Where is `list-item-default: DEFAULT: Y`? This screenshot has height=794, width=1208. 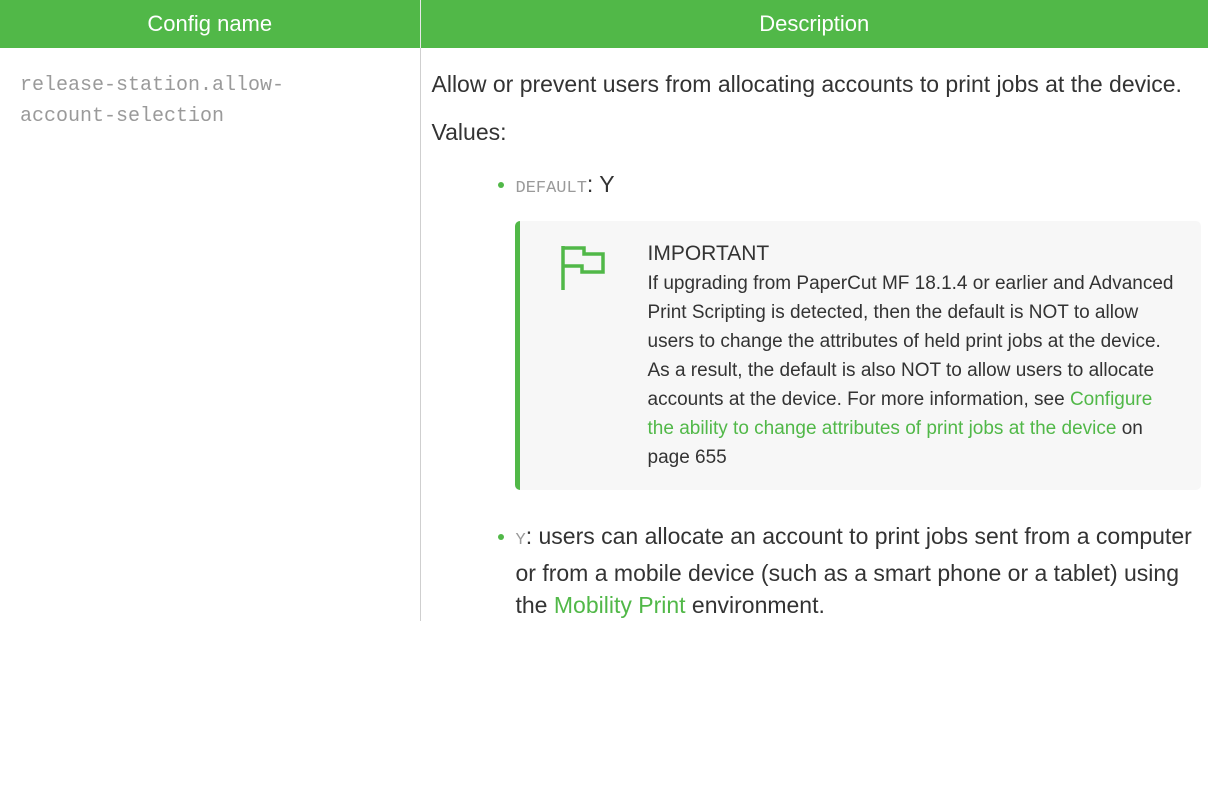
list-item-default: DEFAULT: Y is located at coordinates (814, 186).